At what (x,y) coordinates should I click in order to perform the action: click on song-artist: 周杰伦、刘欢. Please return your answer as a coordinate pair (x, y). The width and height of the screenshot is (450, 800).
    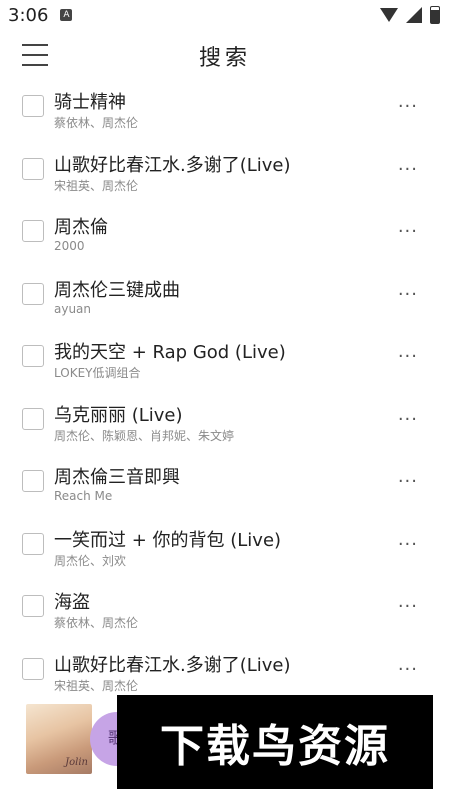
    Looking at the image, I should click on (90, 560).